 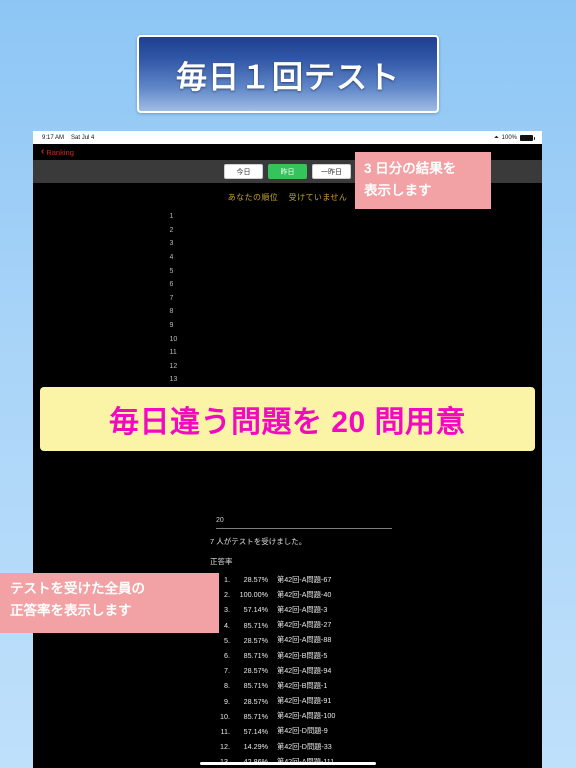 What do you see at coordinates (331, 171) in the screenshot?
I see `day-tab-day-before-yesterday: 一昨日` at bounding box center [331, 171].